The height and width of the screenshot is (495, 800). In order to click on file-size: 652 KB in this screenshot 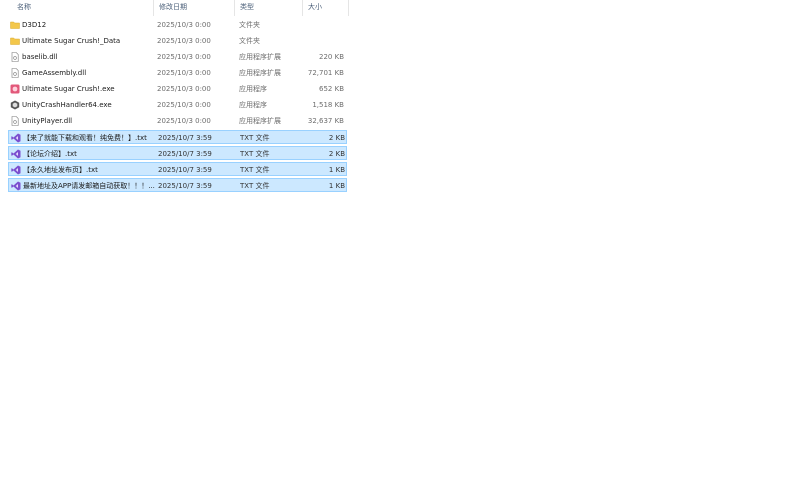, I will do `click(331, 89)`.